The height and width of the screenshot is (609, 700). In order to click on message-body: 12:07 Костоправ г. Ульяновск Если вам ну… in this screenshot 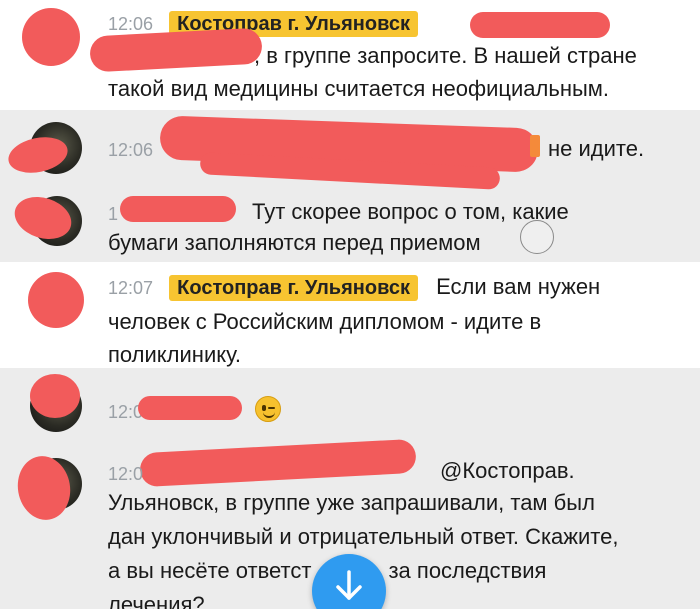, I will do `click(389, 320)`.